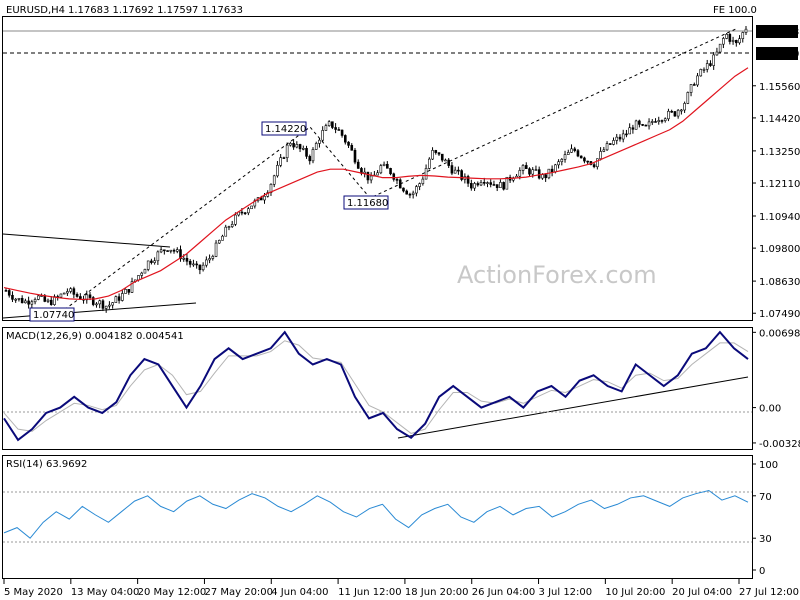  Describe the element at coordinates (779, 333) in the screenshot. I see `macd-y-tick-label: 0.006984` at that location.